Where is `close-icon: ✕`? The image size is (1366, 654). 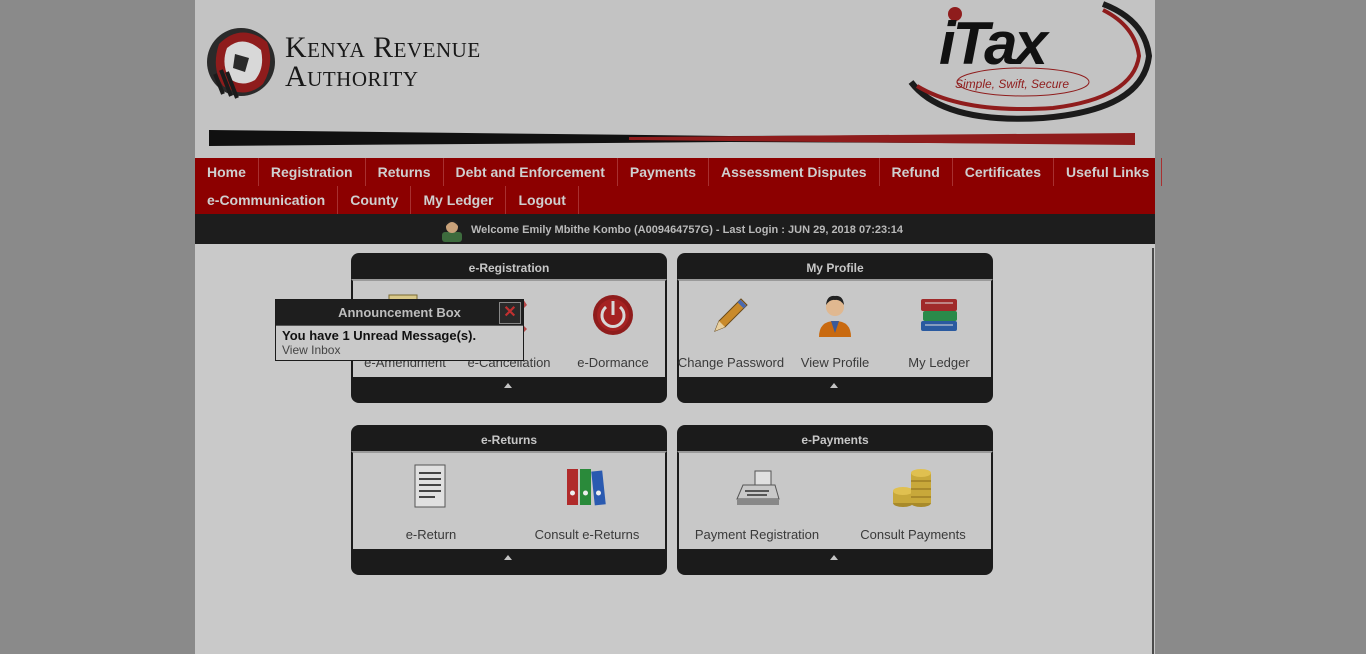
close-icon: ✕ is located at coordinates (510, 313).